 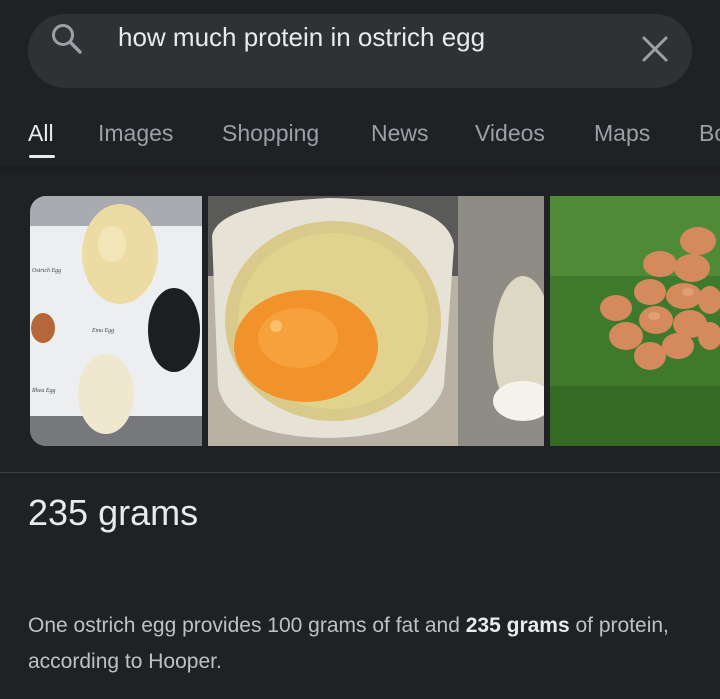 What do you see at coordinates (709, 133) in the screenshot?
I see `tab-books: Bo` at bounding box center [709, 133].